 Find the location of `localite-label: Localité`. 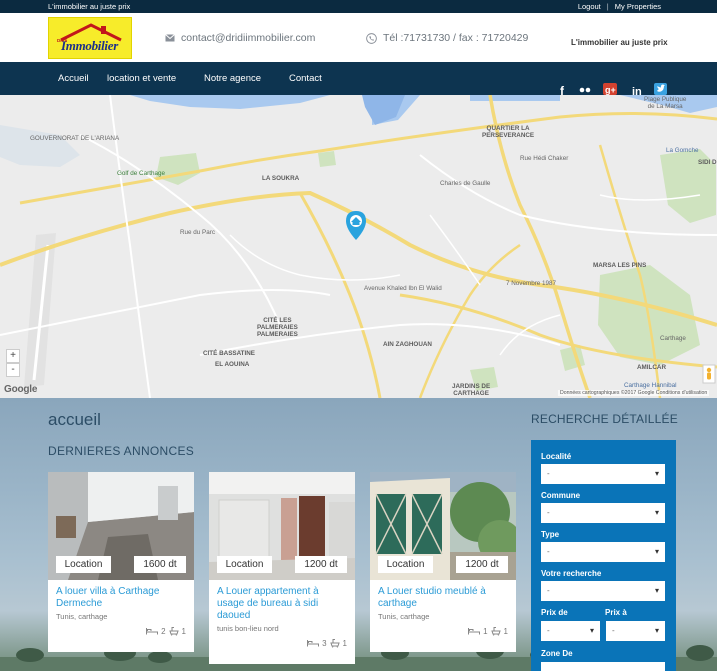

localite-label: Localité is located at coordinates (556, 456).